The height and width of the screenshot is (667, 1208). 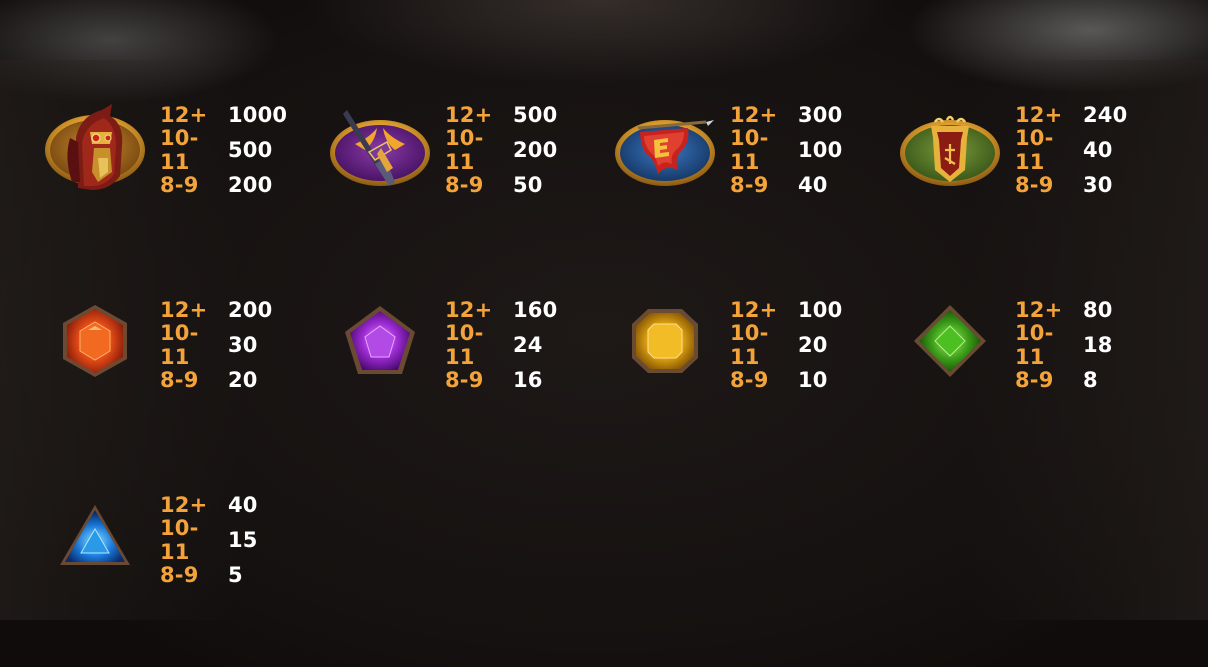 What do you see at coordinates (535, 309) in the screenshot?
I see `pay-value: 160` at bounding box center [535, 309].